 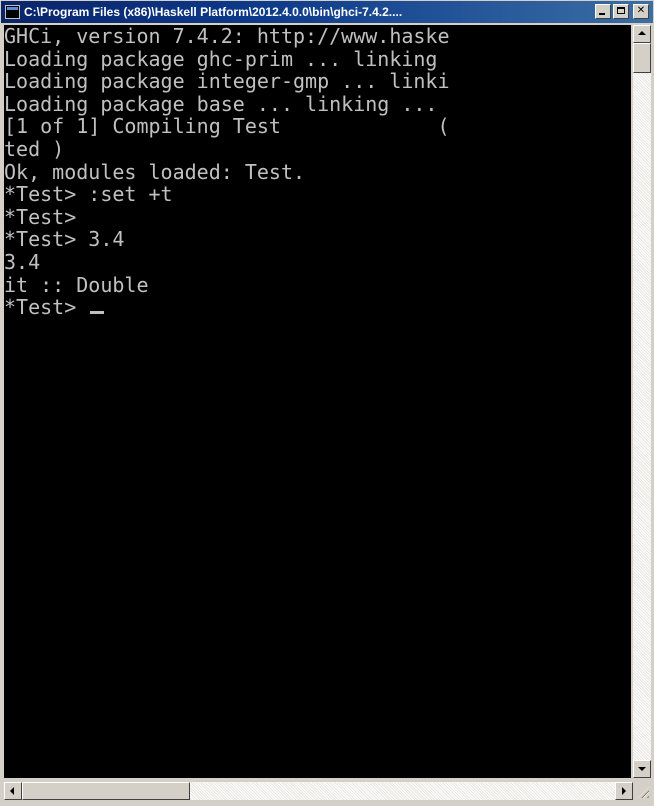 I want to click on console-app-icon, so click(x=12, y=12).